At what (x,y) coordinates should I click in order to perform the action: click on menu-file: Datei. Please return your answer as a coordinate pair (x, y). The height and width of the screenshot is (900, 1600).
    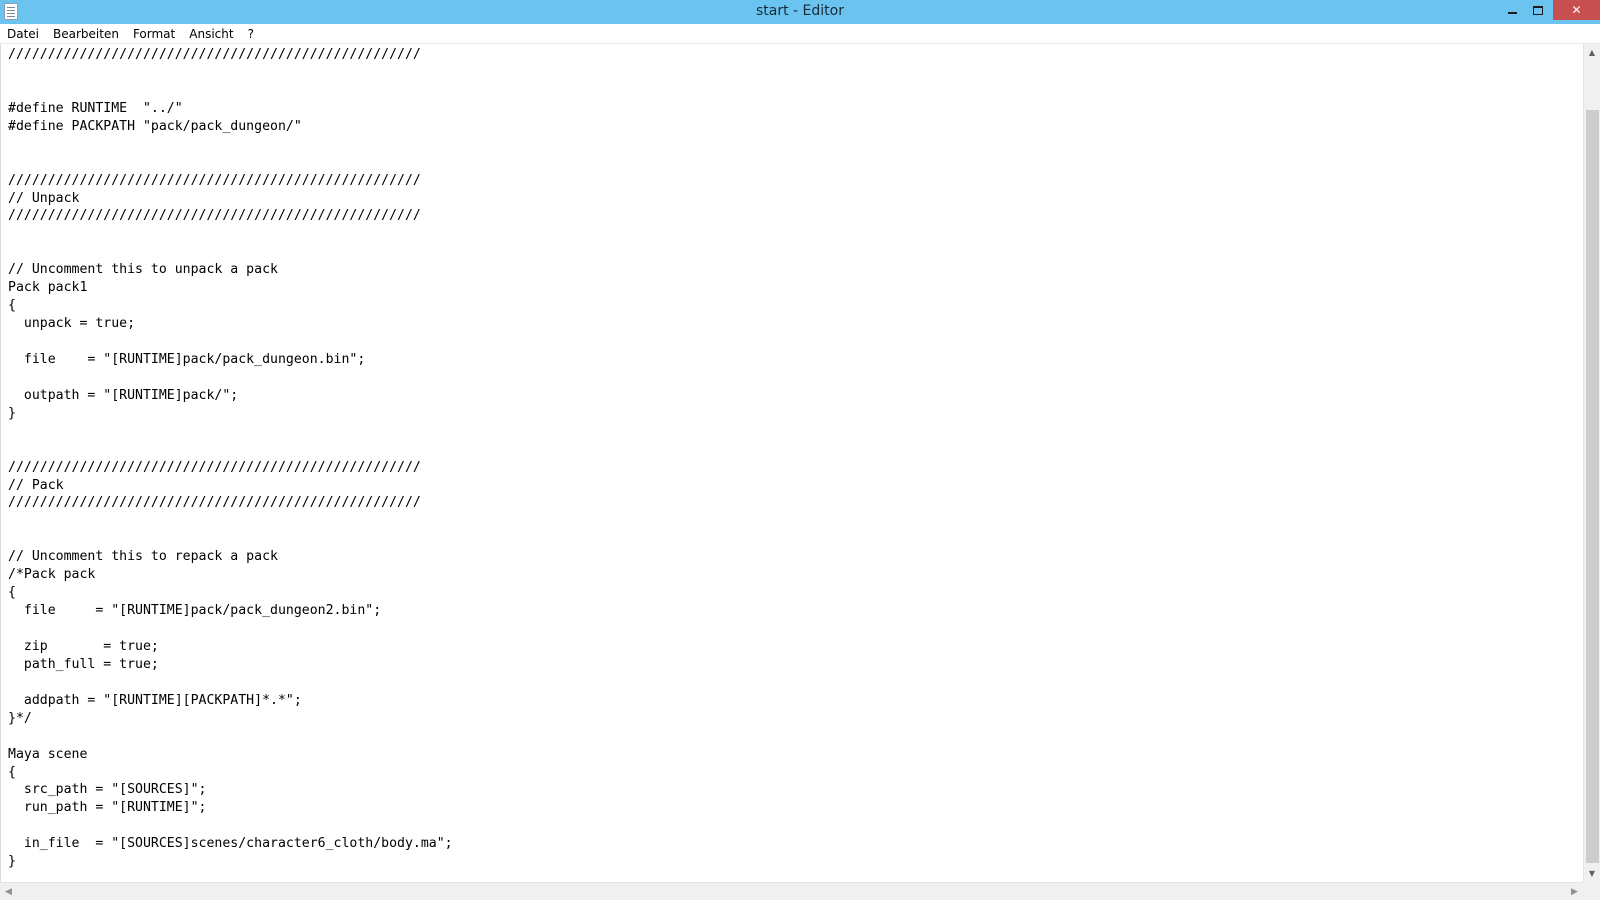
    Looking at the image, I should click on (23, 34).